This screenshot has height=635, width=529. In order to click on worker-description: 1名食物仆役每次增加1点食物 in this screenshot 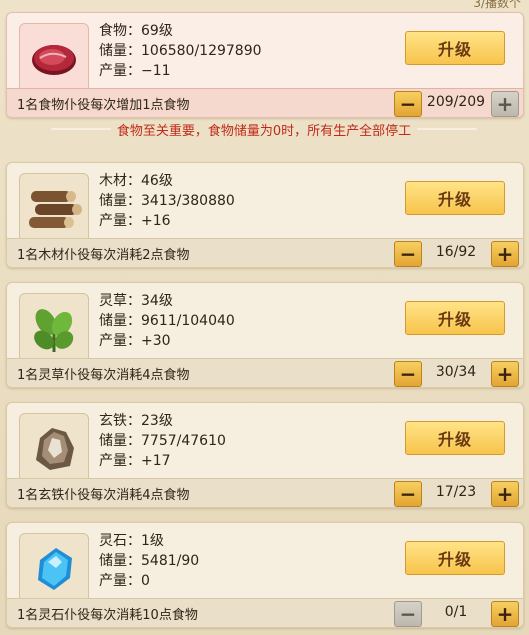, I will do `click(103, 105)`.